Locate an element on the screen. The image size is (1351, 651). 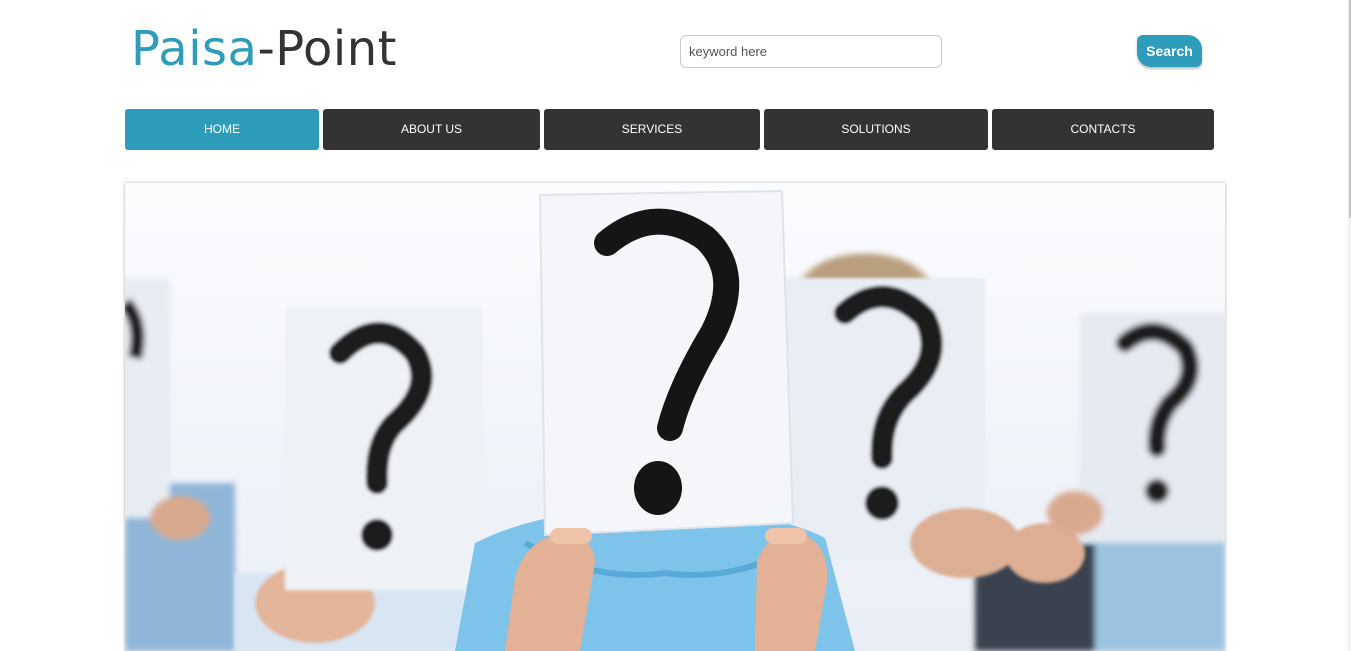
logo-text-primary: Paisa is located at coordinates (194, 49).